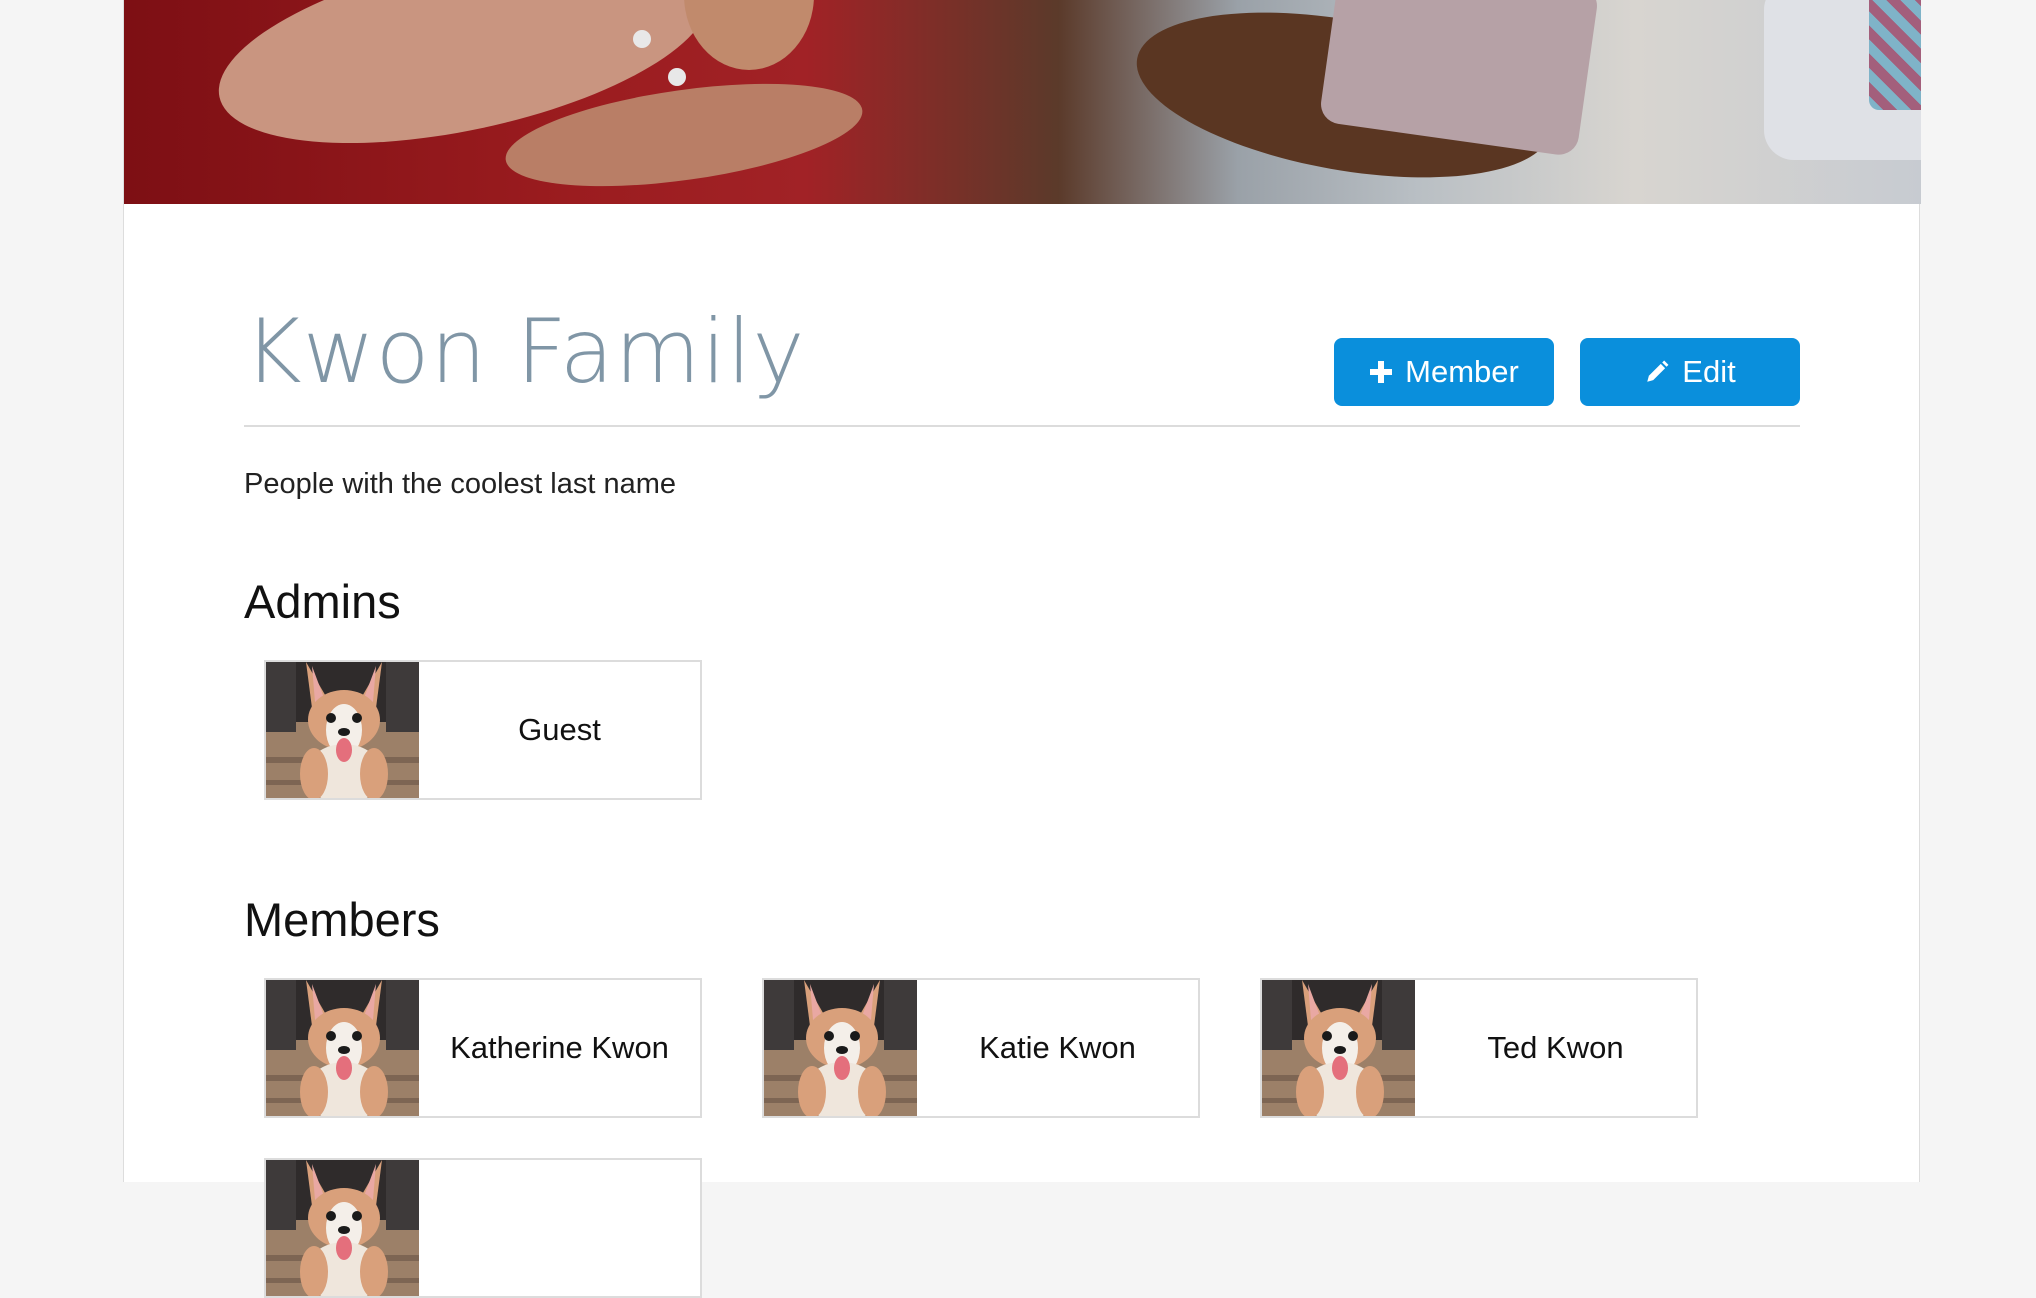 Image resolution: width=2036 pixels, height=1298 pixels. I want to click on members-card, so click(483, 1228).